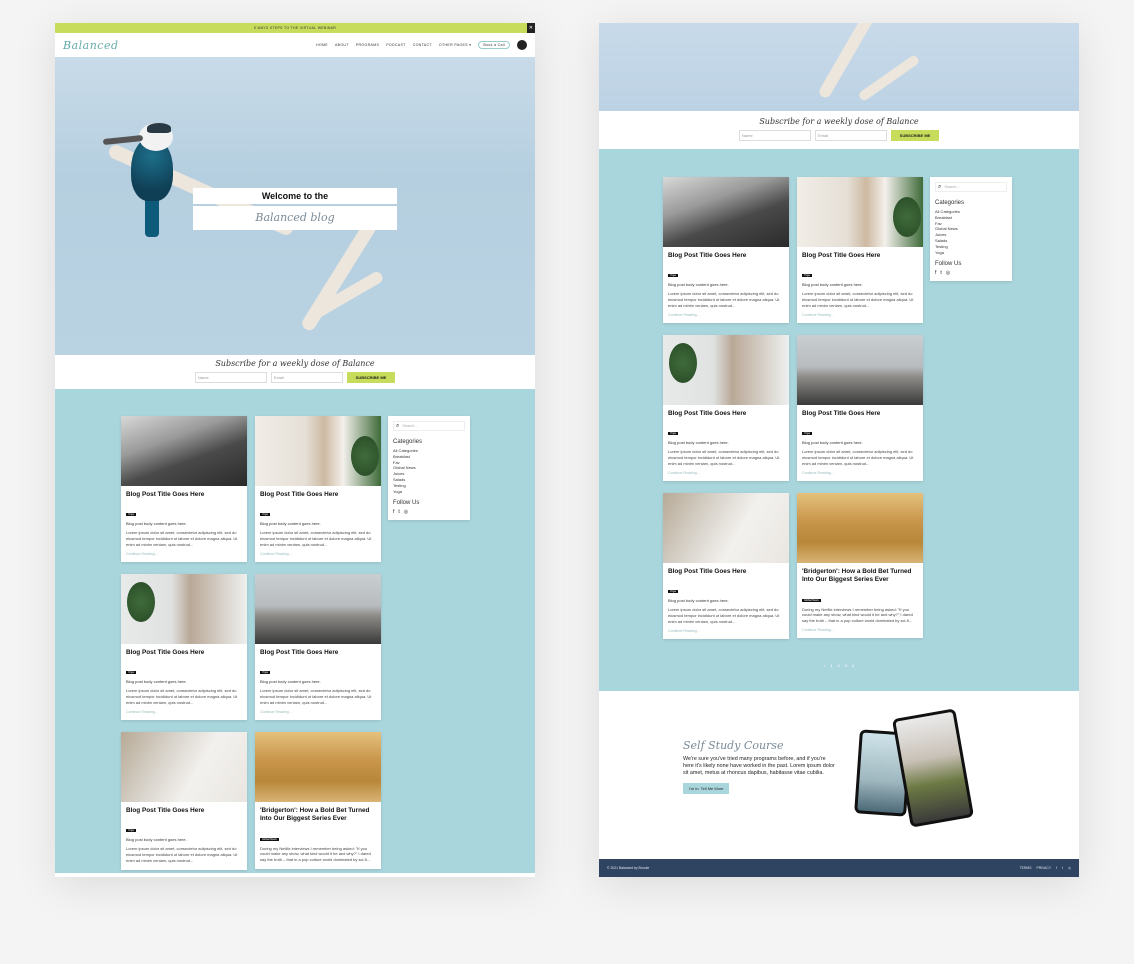  Describe the element at coordinates (123, 140) in the screenshot. I see `bird-beak` at that location.